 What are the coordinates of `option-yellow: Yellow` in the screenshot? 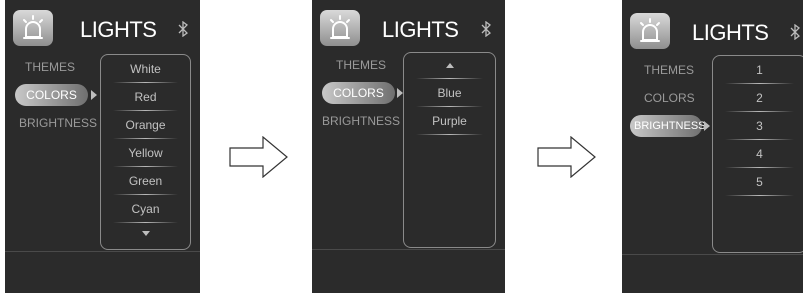 It's located at (145, 155).